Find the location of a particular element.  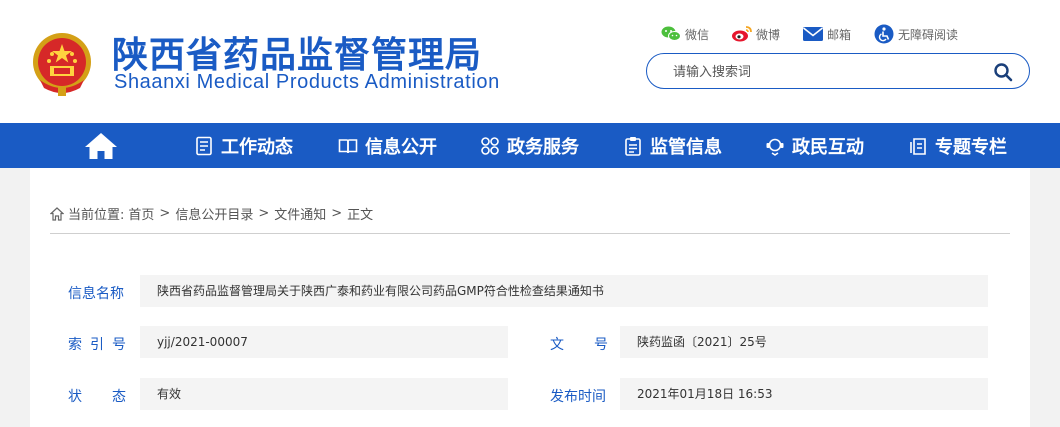

home-icon is located at coordinates (101, 146).